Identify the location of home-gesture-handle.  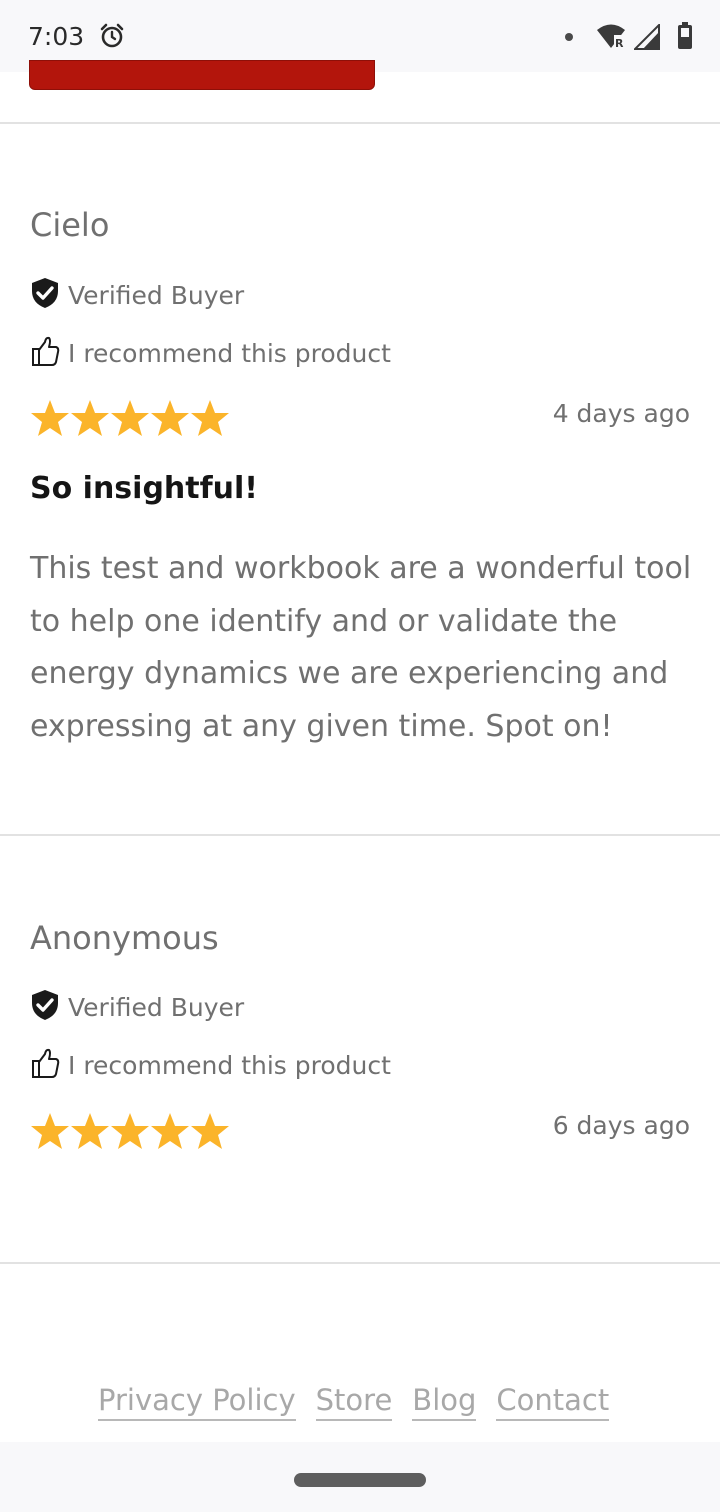
(360, 1480).